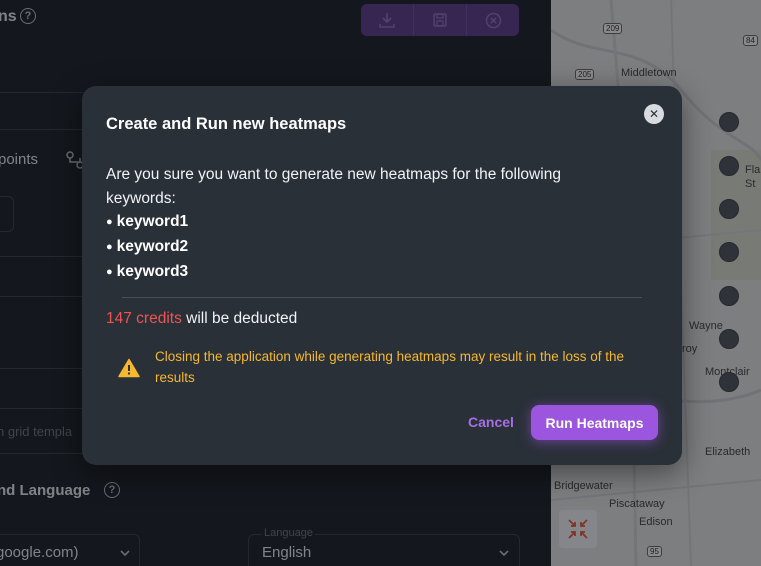  What do you see at coordinates (226, 124) in the screenshot?
I see `dialog-title: Create and Run new heatmaps` at bounding box center [226, 124].